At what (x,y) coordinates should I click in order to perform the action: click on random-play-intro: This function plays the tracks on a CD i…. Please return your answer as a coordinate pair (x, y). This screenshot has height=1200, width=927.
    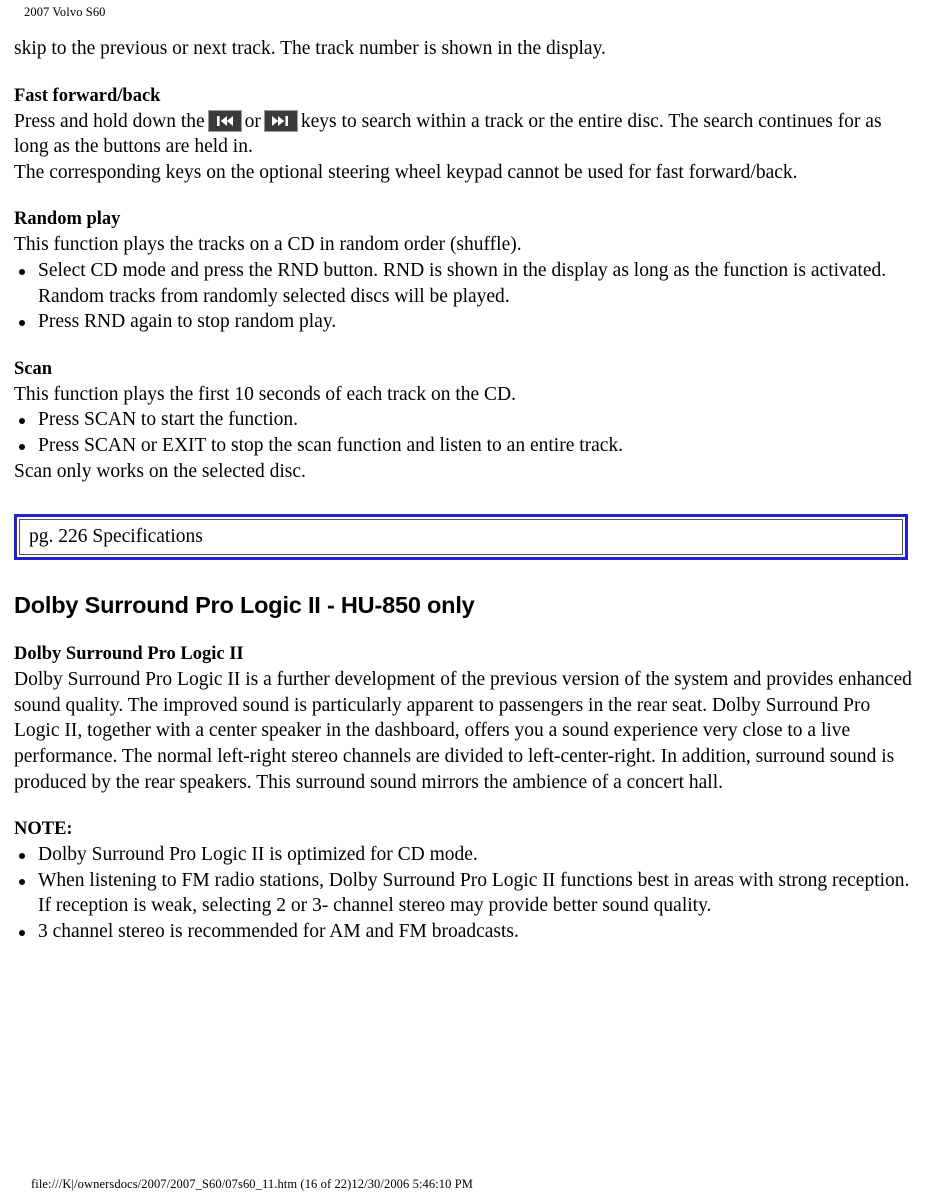
    Looking at the image, I should click on (268, 245).